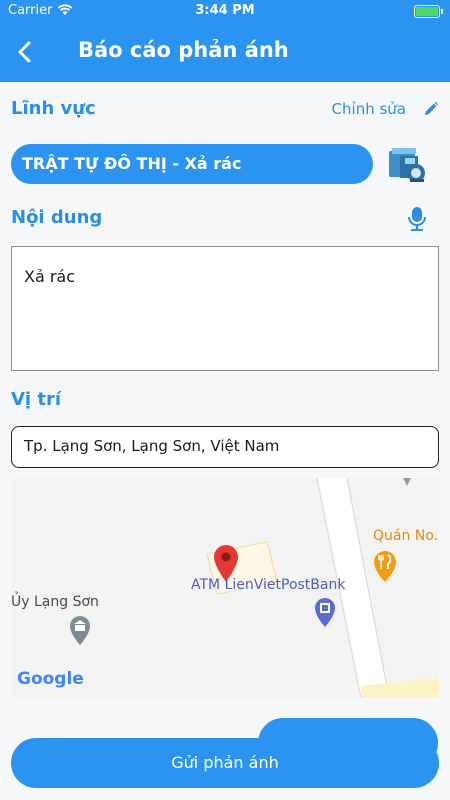 This screenshot has width=450, height=800. I want to click on location-section-label: Vị trí, so click(36, 399).